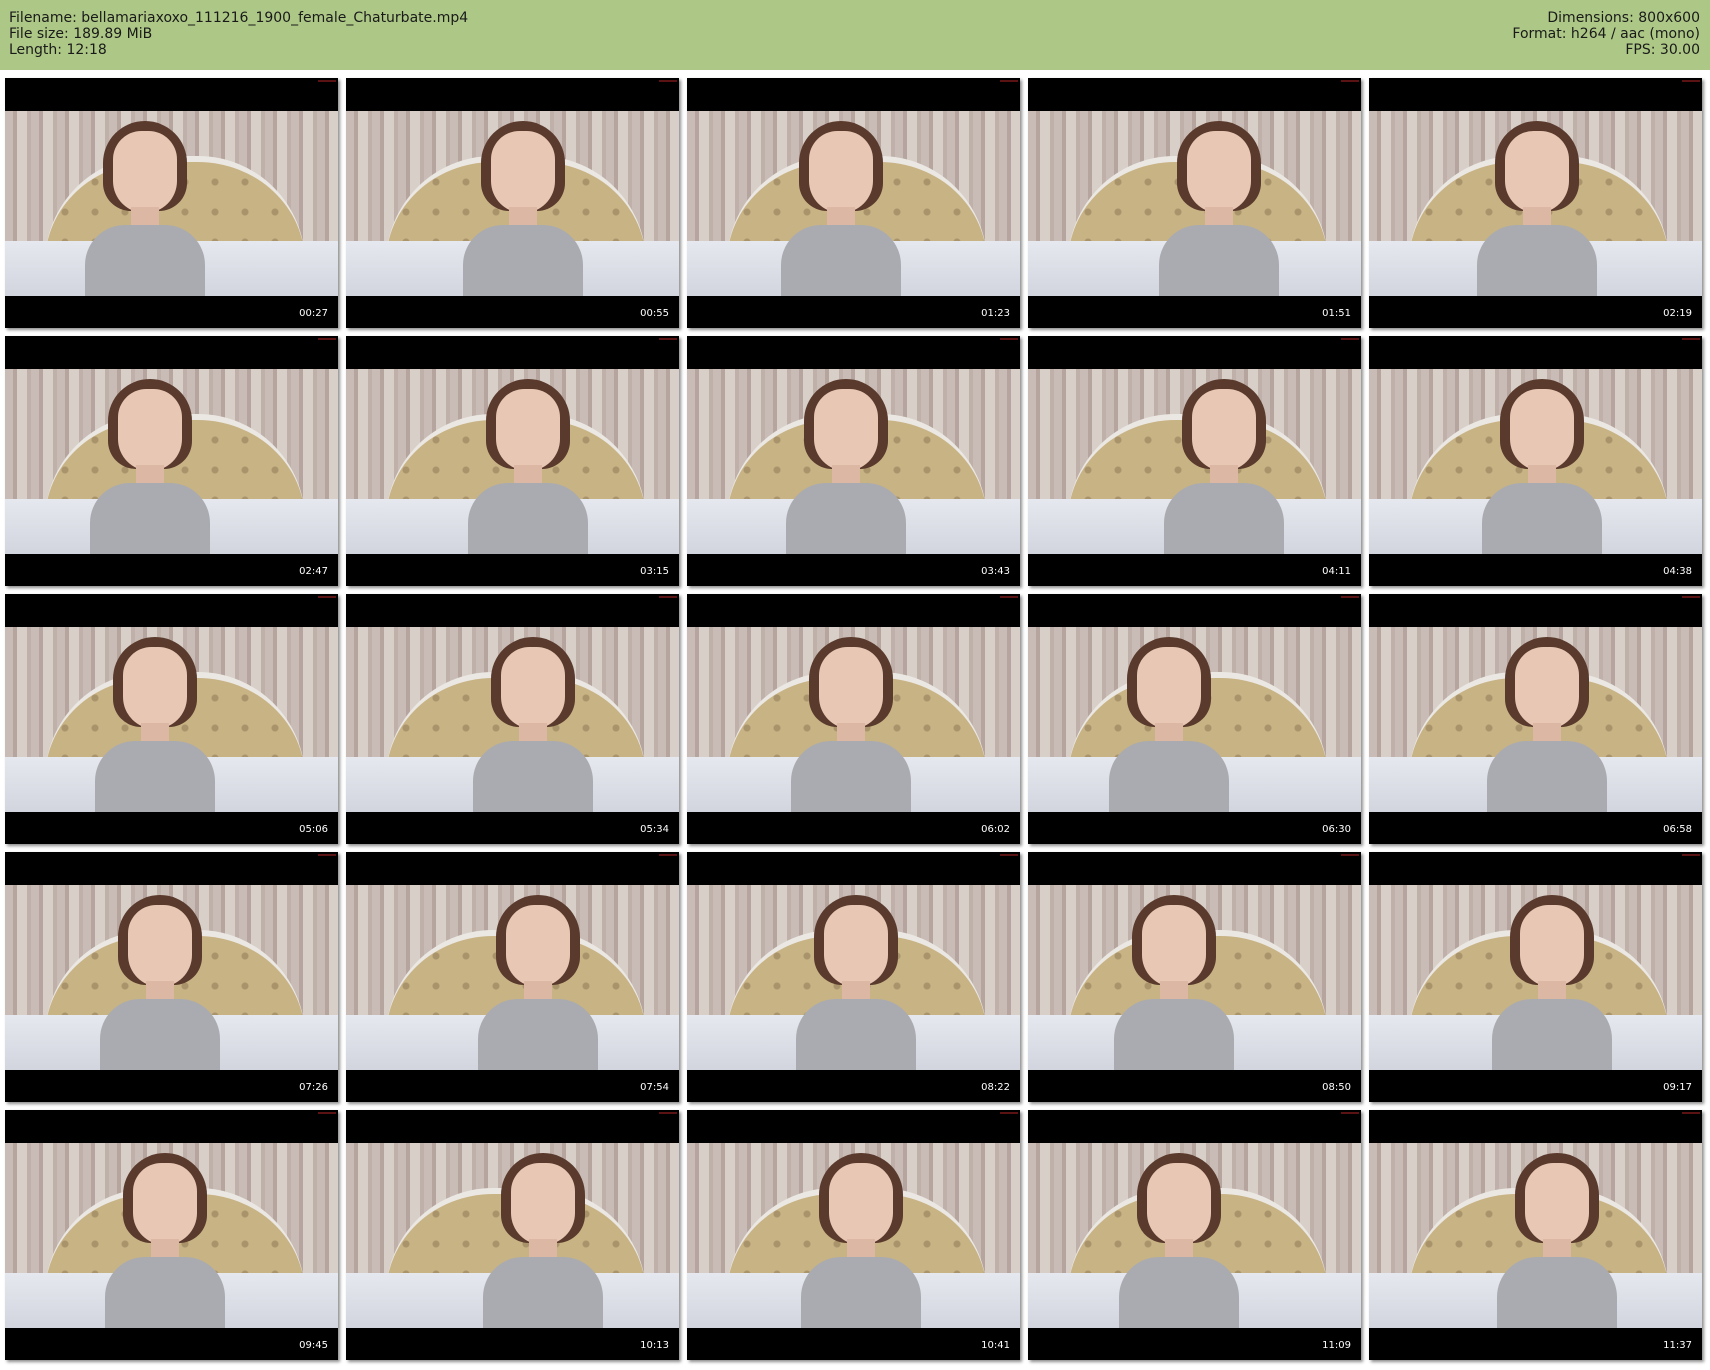 The image size is (1710, 1370). I want to click on video-thumbnail: 06:02, so click(853, 719).